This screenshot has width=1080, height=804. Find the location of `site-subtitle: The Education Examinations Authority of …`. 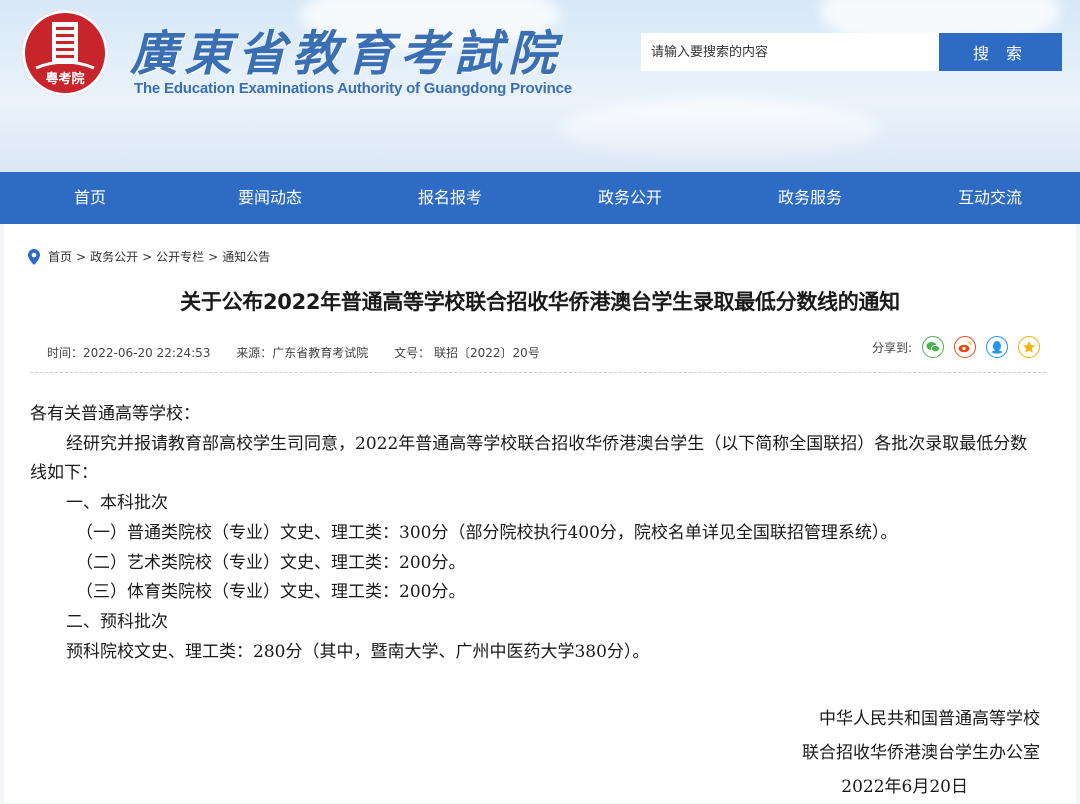

site-subtitle: The Education Examinations Authority of … is located at coordinates (353, 88).